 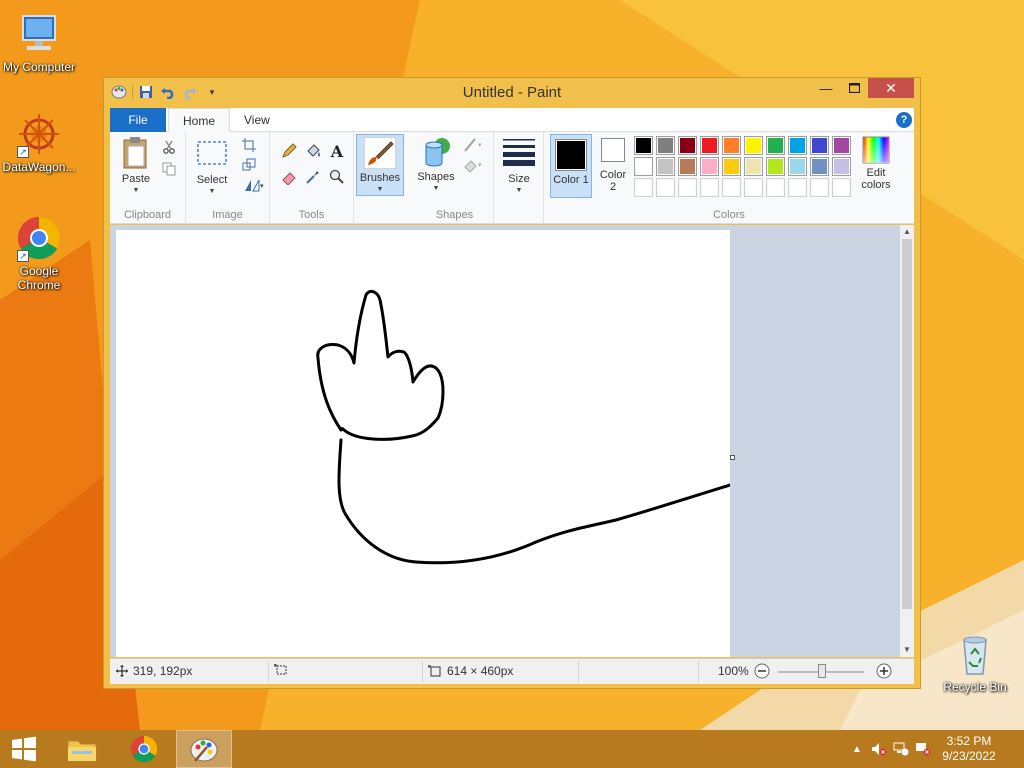 I want to click on cursor-position: 319, 192px, so click(x=154, y=671).